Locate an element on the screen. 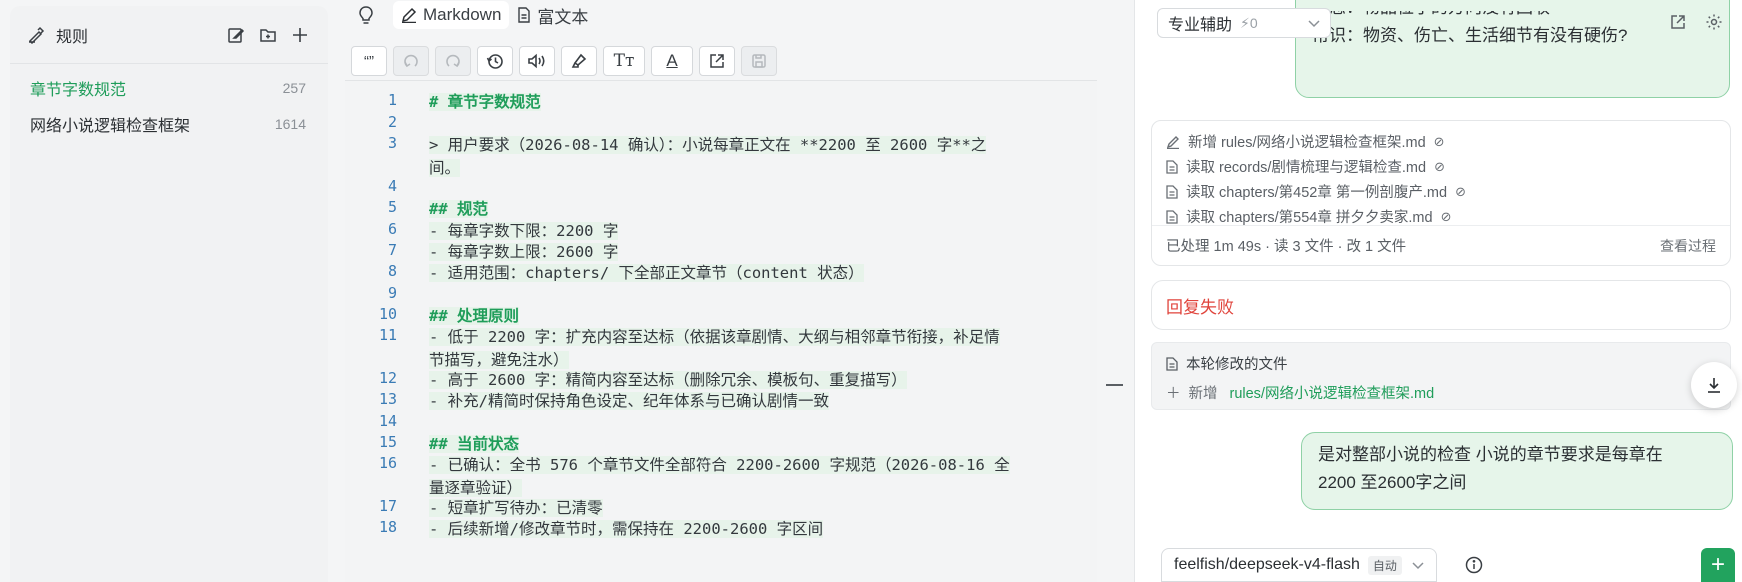 This screenshot has height=582, width=1742. add-icon is located at coordinates (300, 35).